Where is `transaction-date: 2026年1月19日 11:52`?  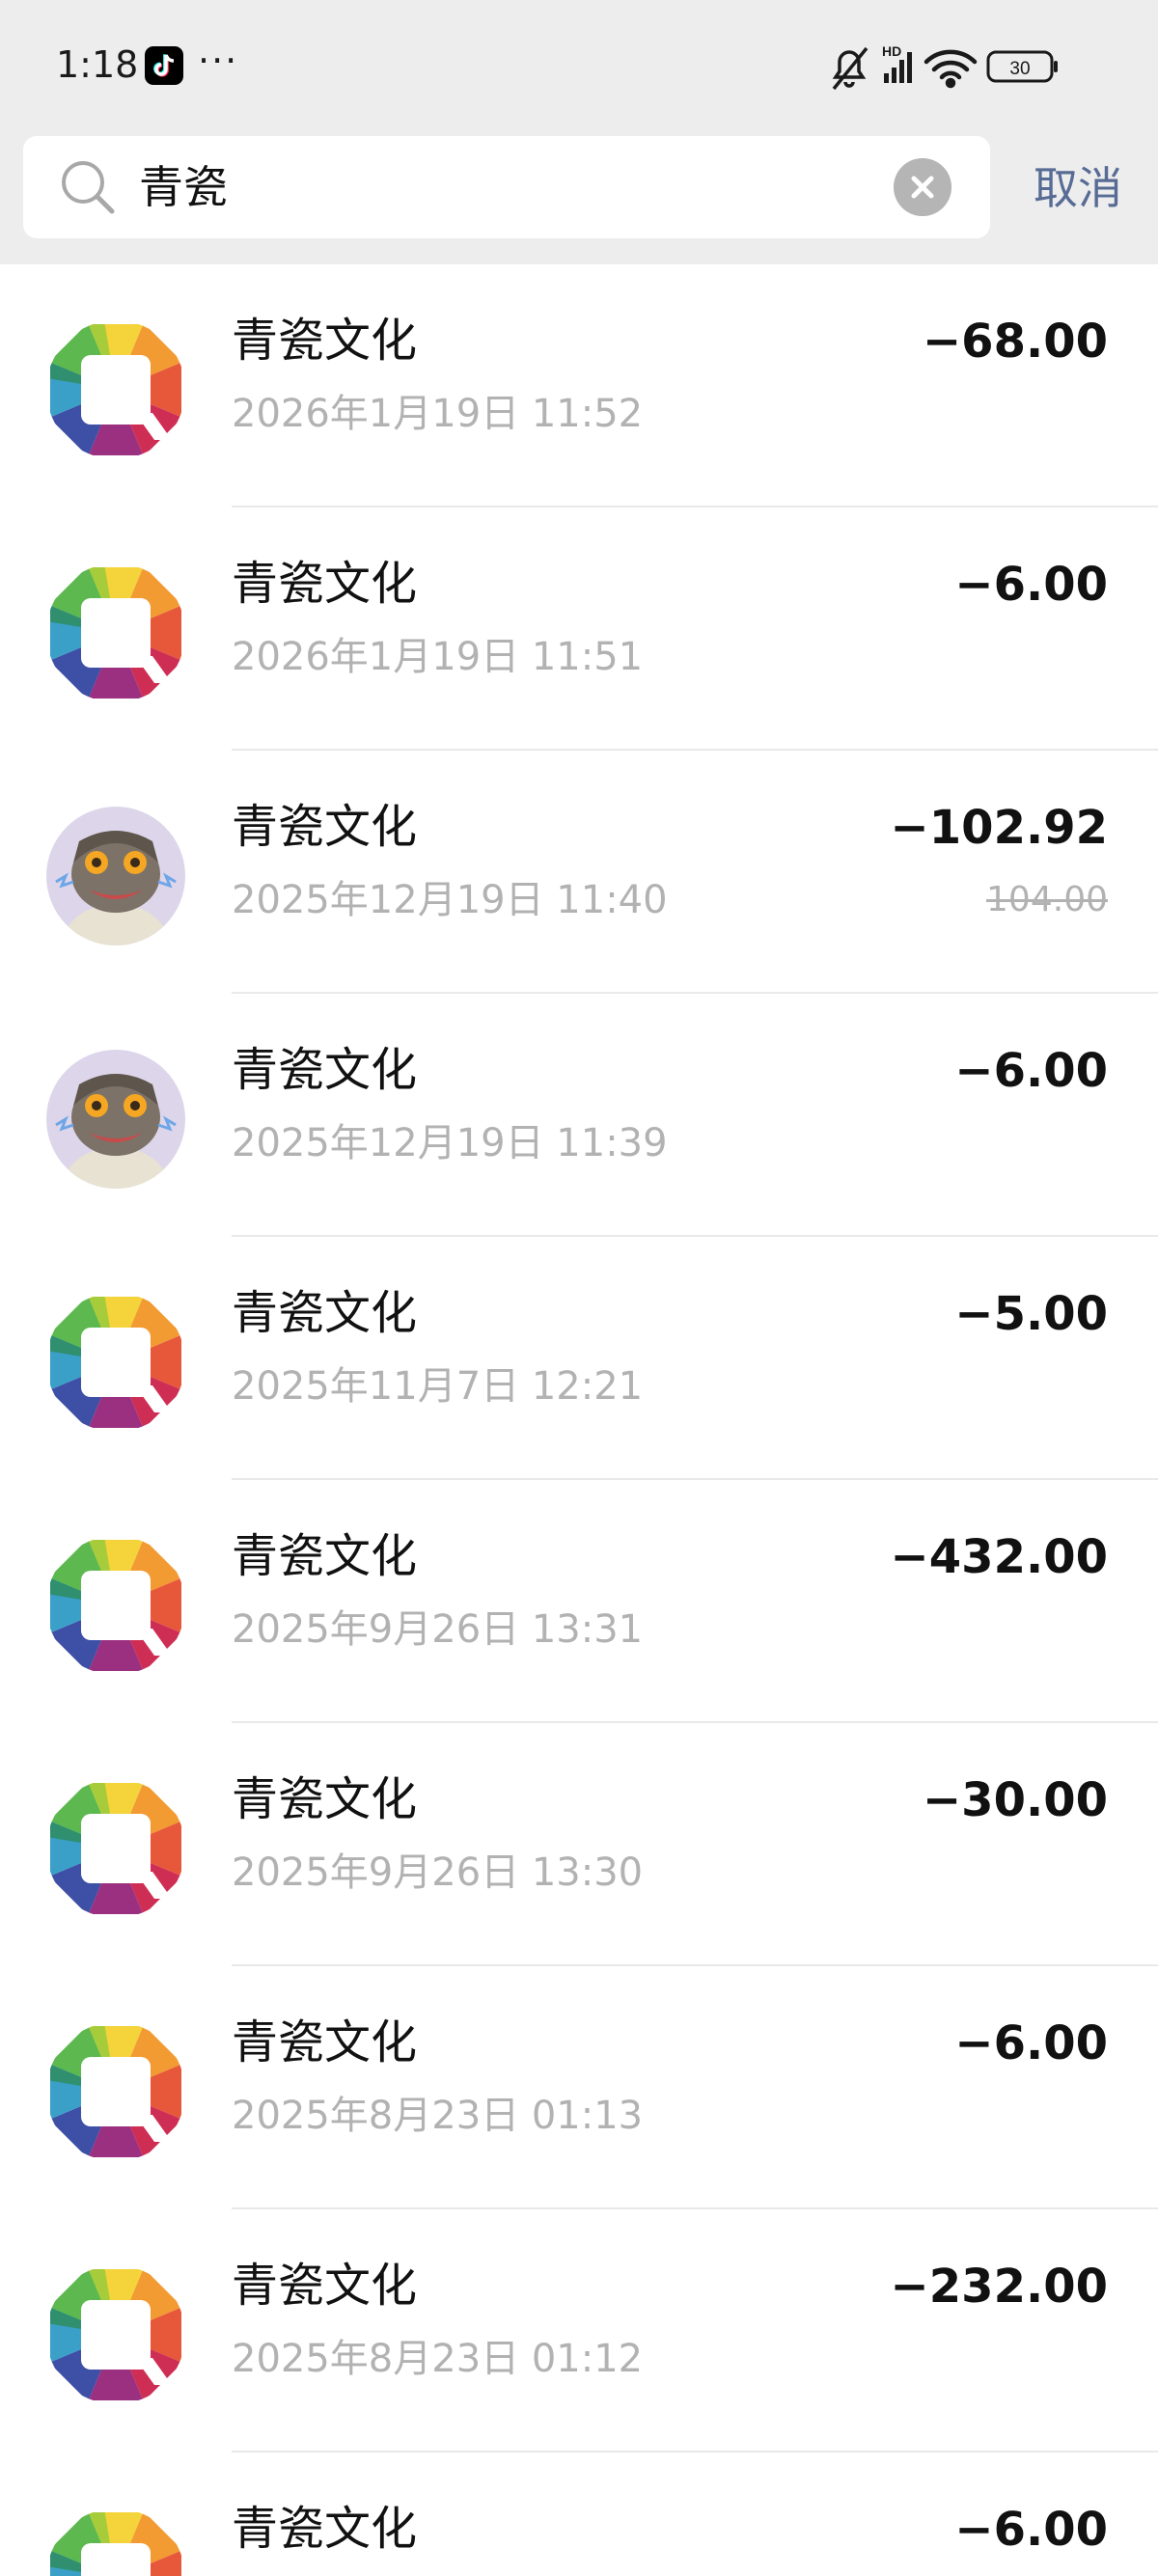 transaction-date: 2026年1月19日 11:52 is located at coordinates (438, 414).